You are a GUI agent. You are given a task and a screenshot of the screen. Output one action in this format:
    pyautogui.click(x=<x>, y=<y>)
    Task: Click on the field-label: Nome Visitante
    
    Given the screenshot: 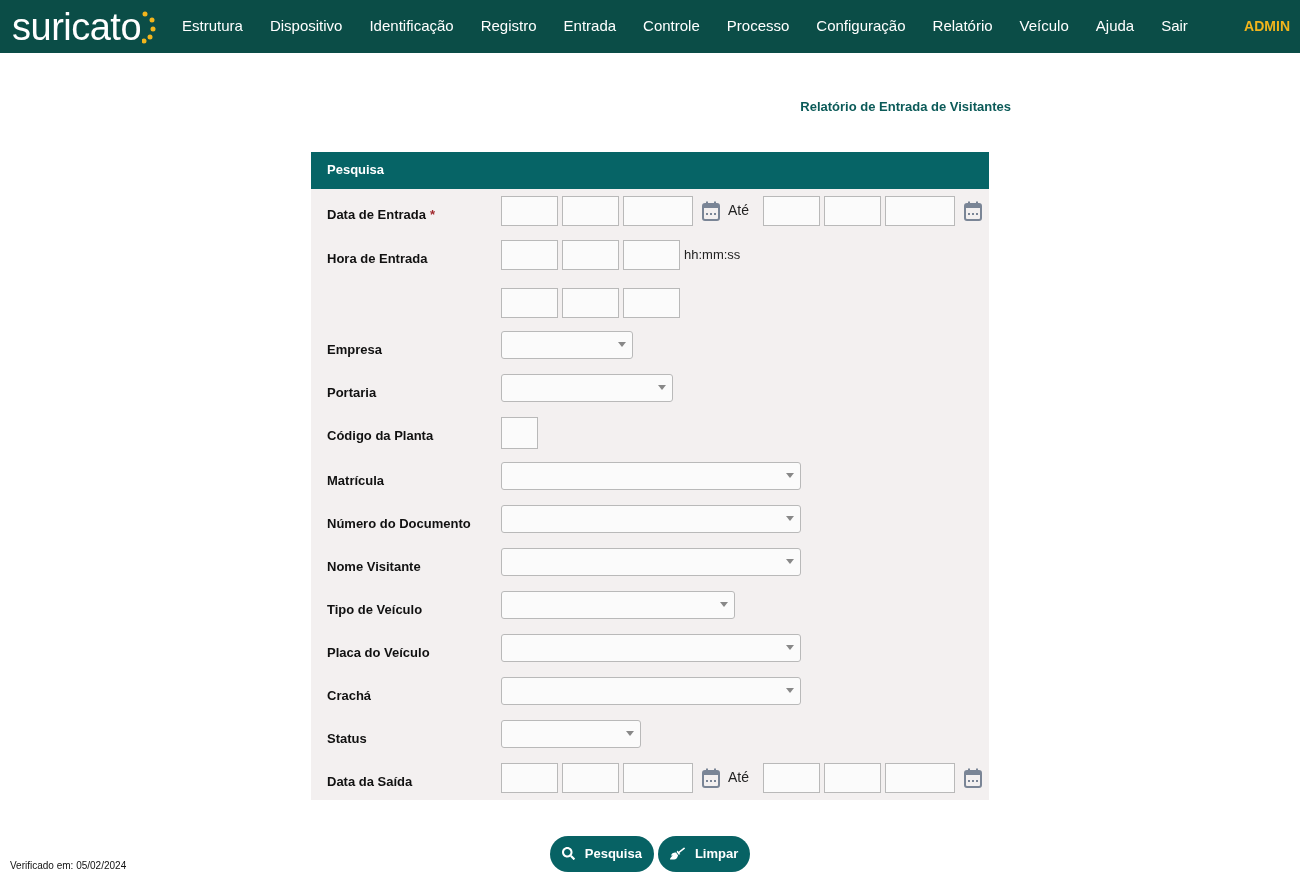 What is the action you would take?
    pyautogui.click(x=374, y=566)
    